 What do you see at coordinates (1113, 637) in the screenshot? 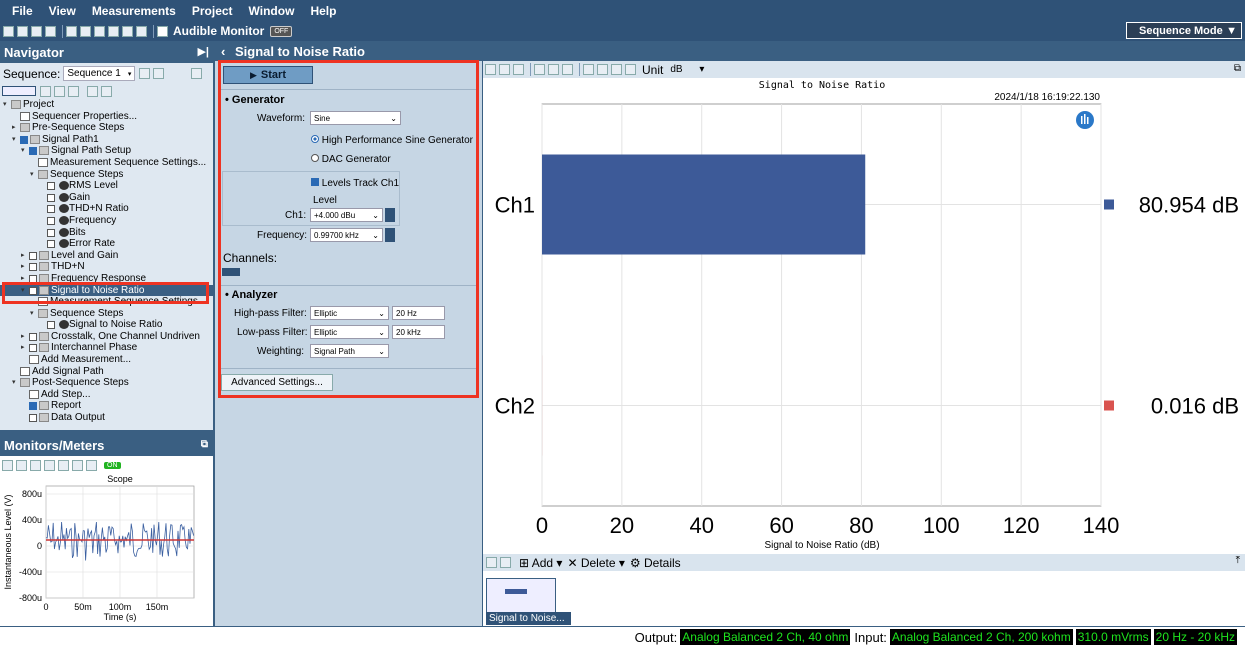
I see `level-readout: 310.0 mVrms` at bounding box center [1113, 637].